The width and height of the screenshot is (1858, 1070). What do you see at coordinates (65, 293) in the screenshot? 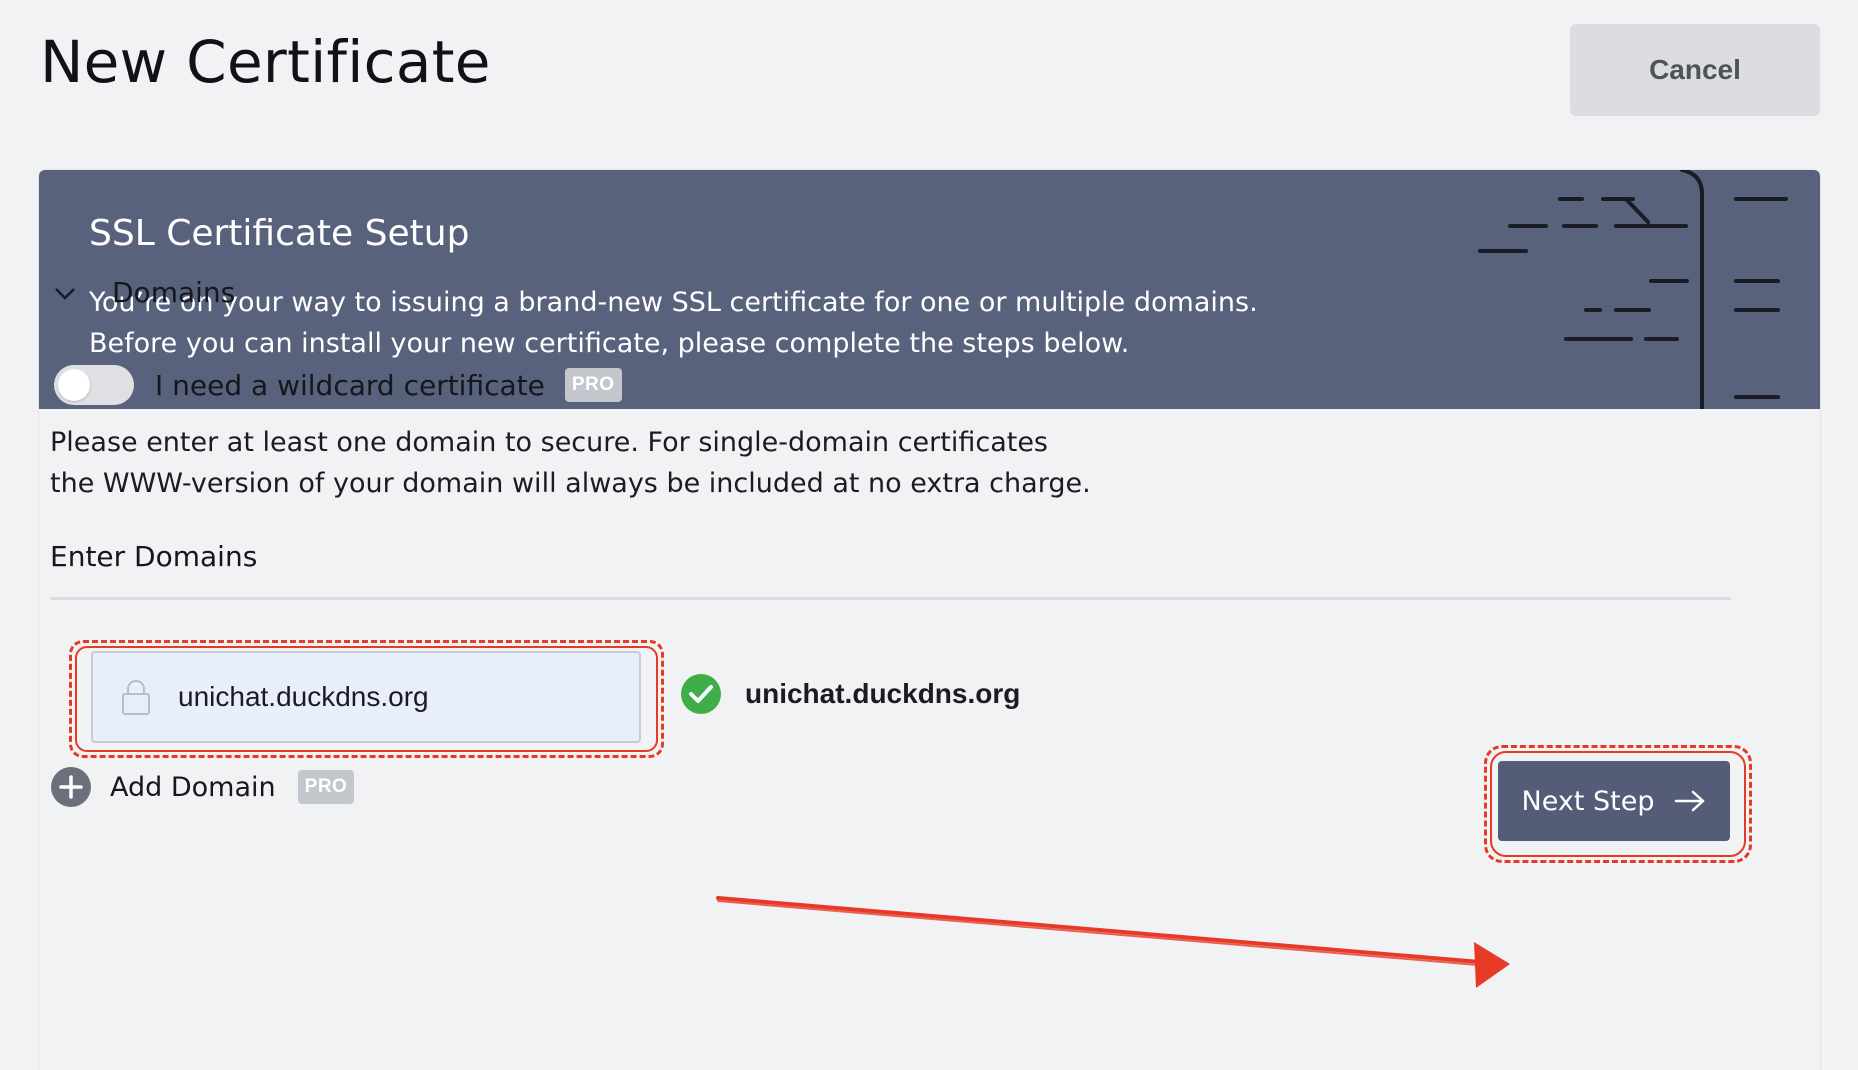
I see `chevron-down-icon` at bounding box center [65, 293].